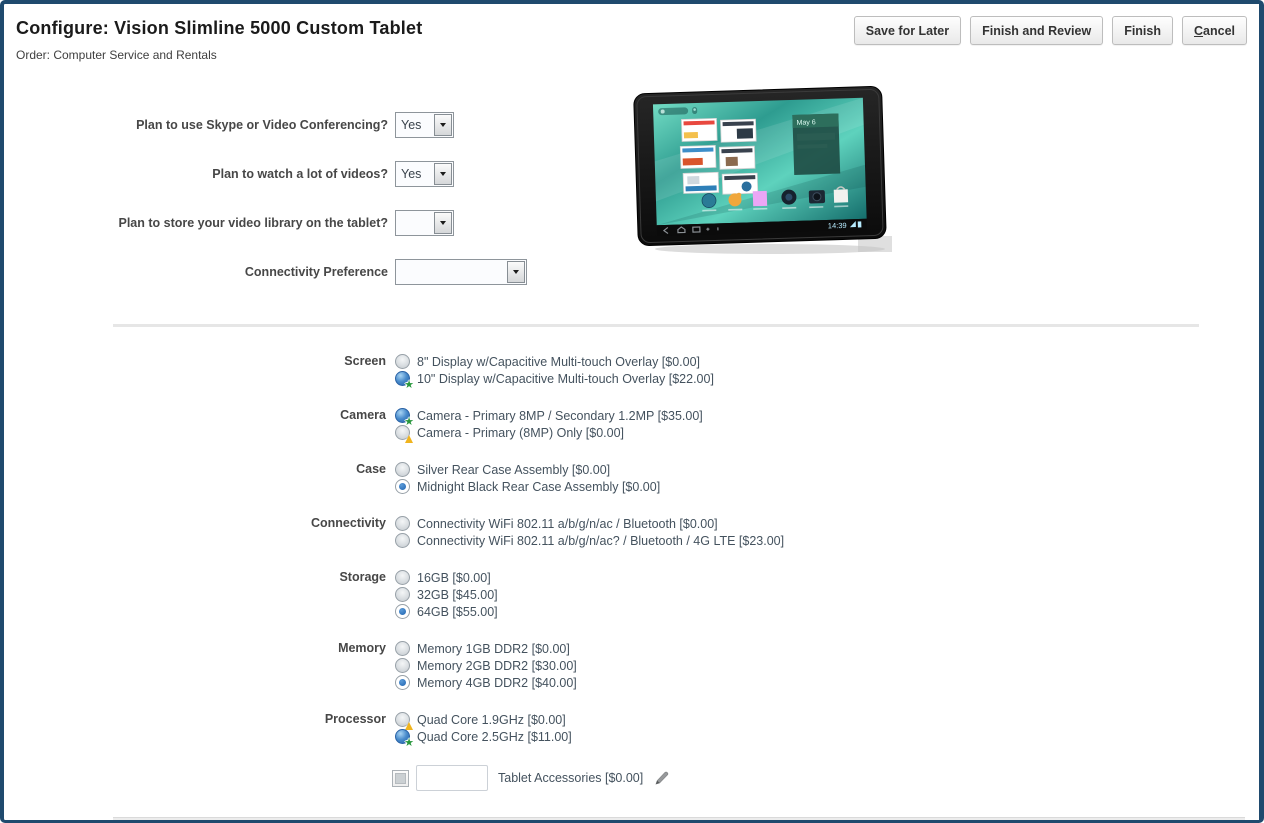  Describe the element at coordinates (452, 778) in the screenshot. I see `accessories-quantity-input` at that location.